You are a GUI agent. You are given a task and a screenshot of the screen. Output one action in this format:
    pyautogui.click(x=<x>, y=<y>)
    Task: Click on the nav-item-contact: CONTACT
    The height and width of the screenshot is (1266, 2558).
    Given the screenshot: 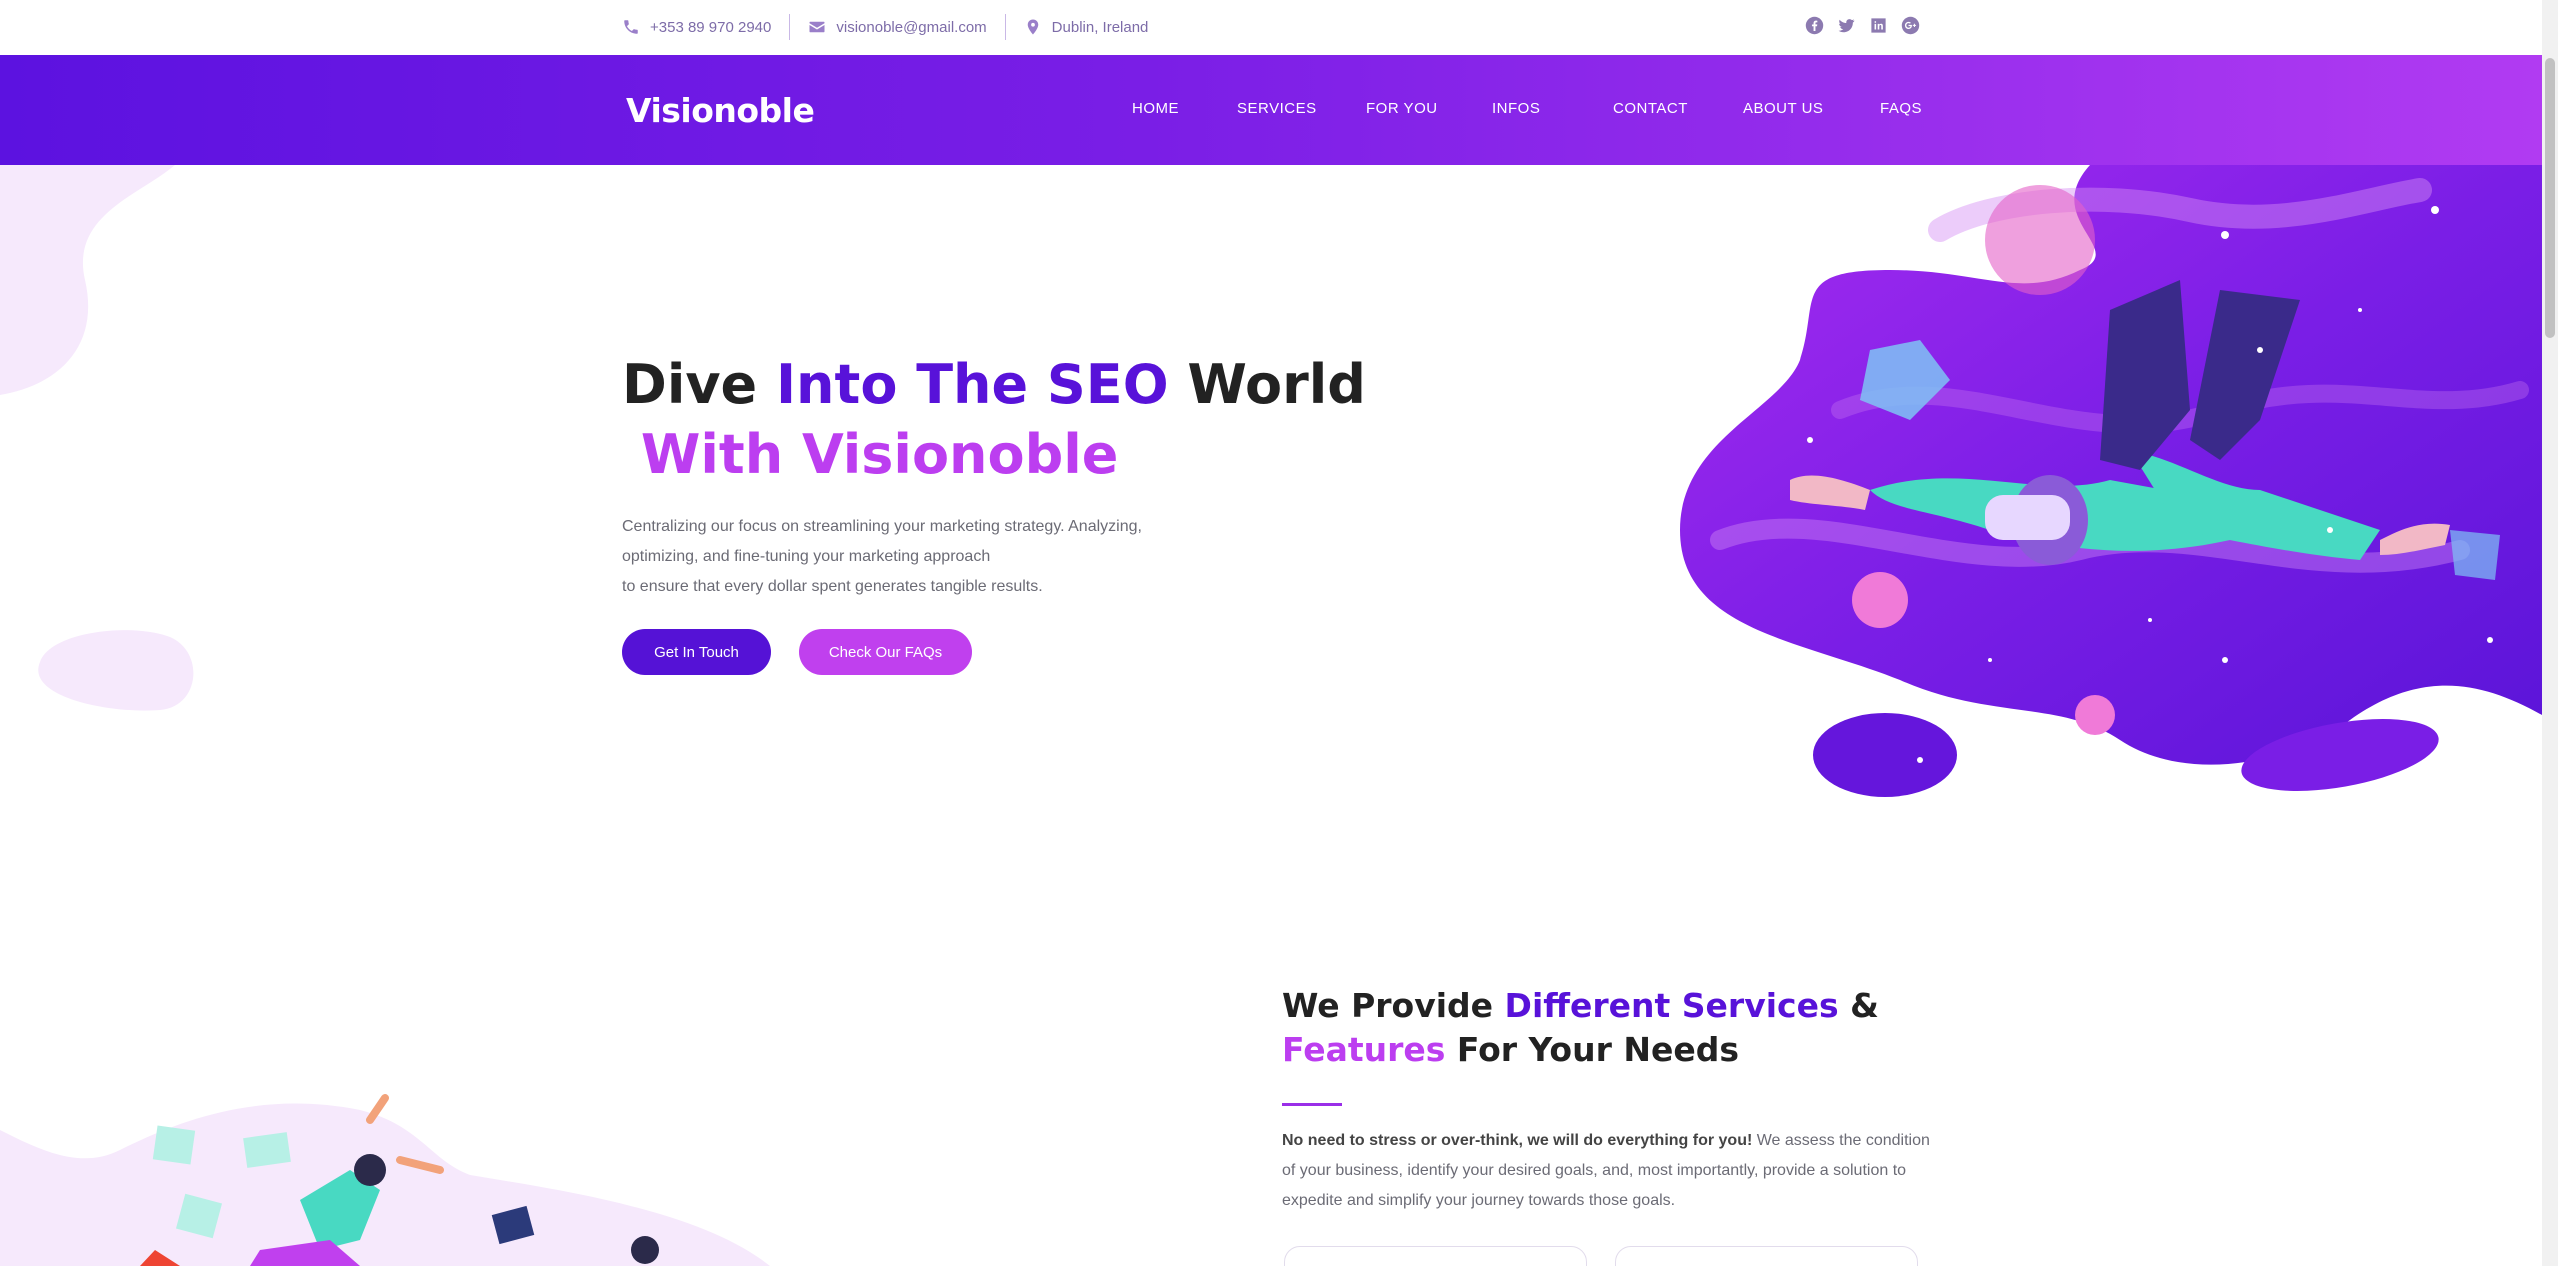 What is the action you would take?
    pyautogui.click(x=1650, y=108)
    